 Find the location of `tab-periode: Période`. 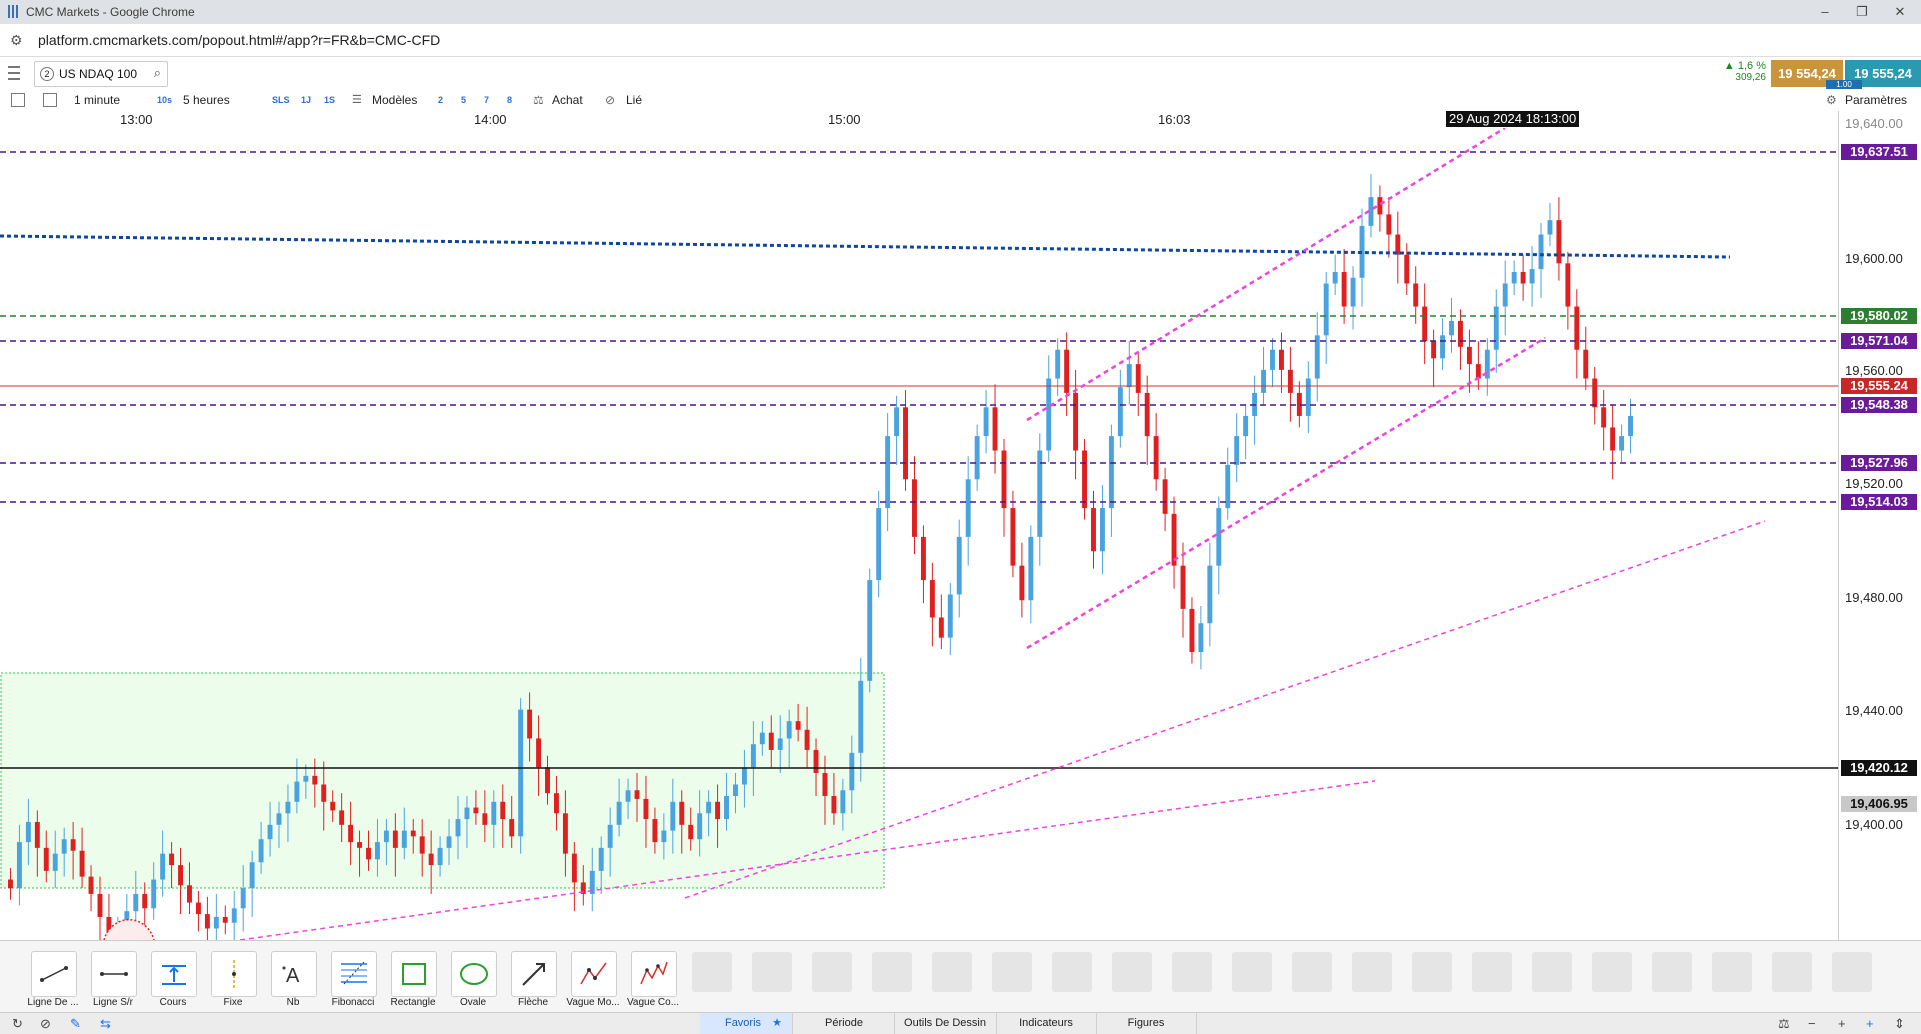

tab-periode: Période is located at coordinates (844, 1023).